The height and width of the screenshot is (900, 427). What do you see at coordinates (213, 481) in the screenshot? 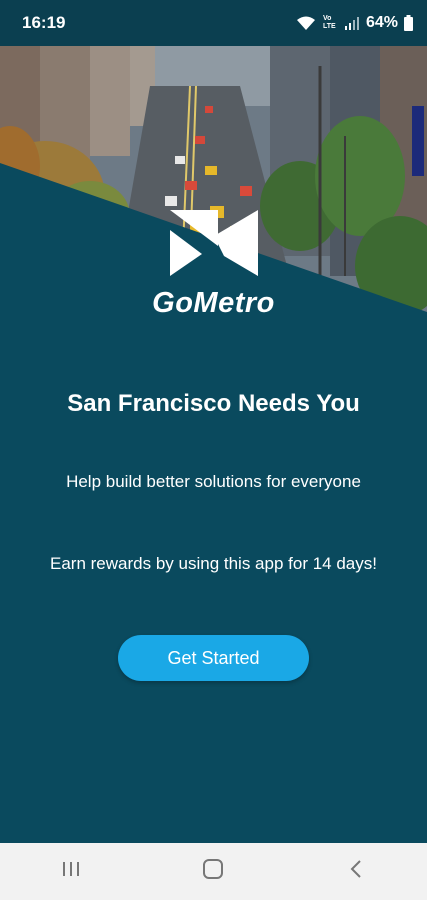
I see `subline: Help build better solutions for everyone` at bounding box center [213, 481].